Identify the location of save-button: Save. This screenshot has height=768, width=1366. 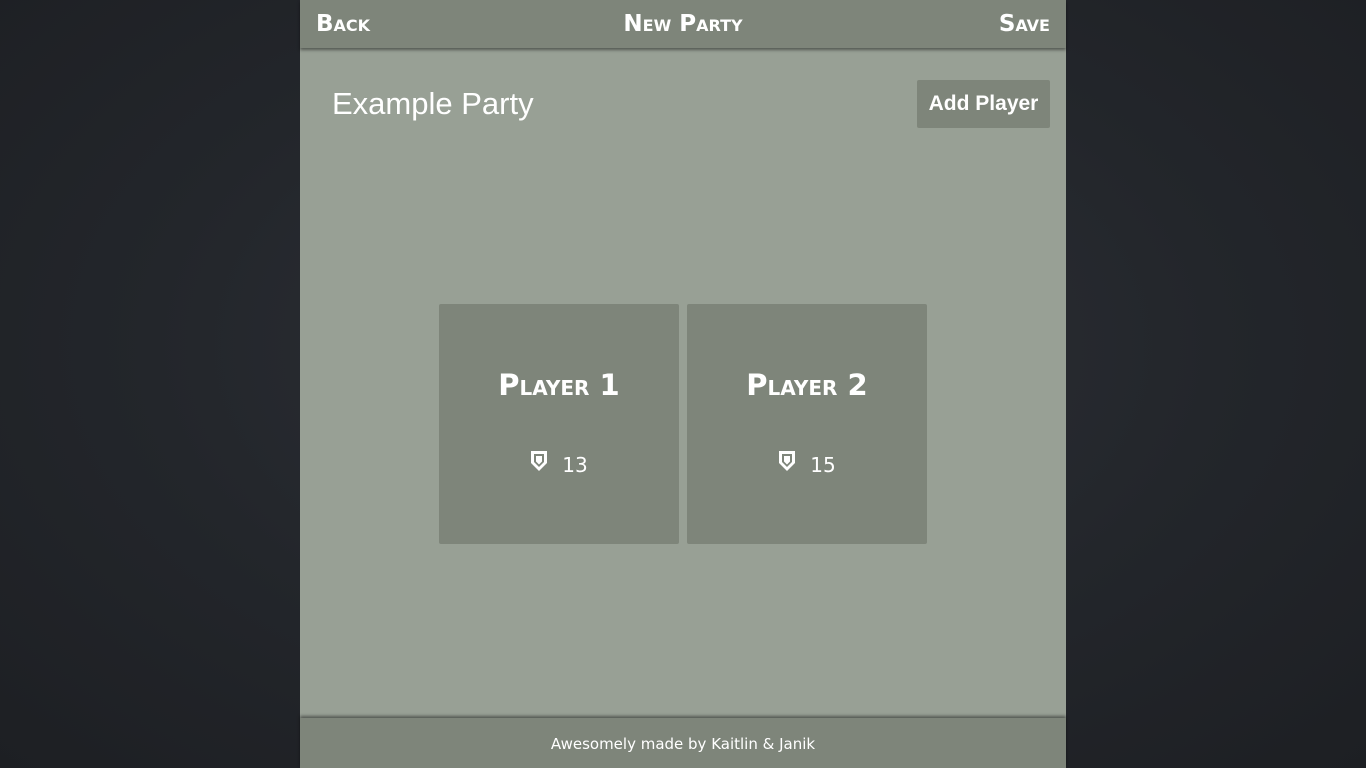
(1024, 24).